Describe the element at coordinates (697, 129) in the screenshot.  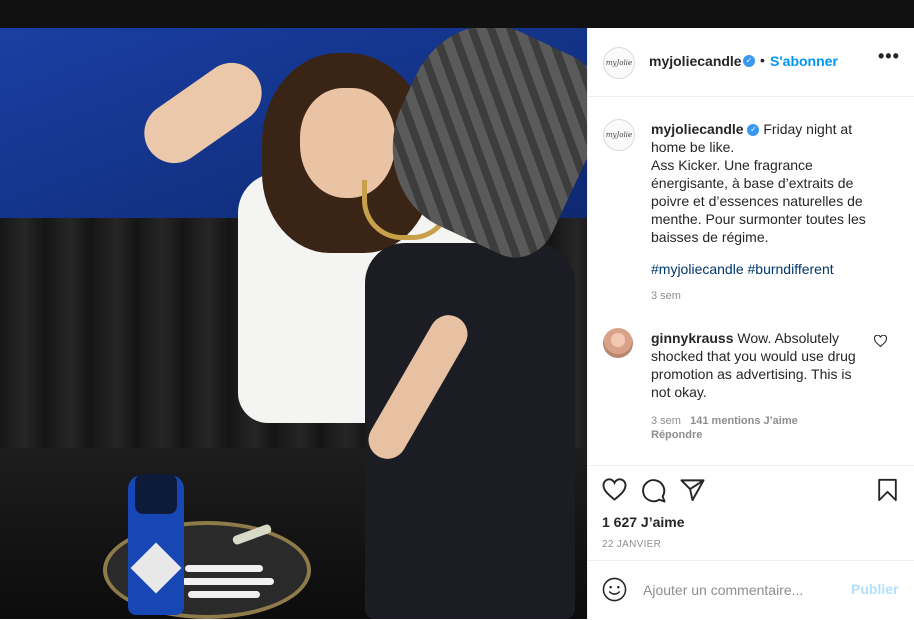
I see `caption-username-link: myjoliecandle` at that location.